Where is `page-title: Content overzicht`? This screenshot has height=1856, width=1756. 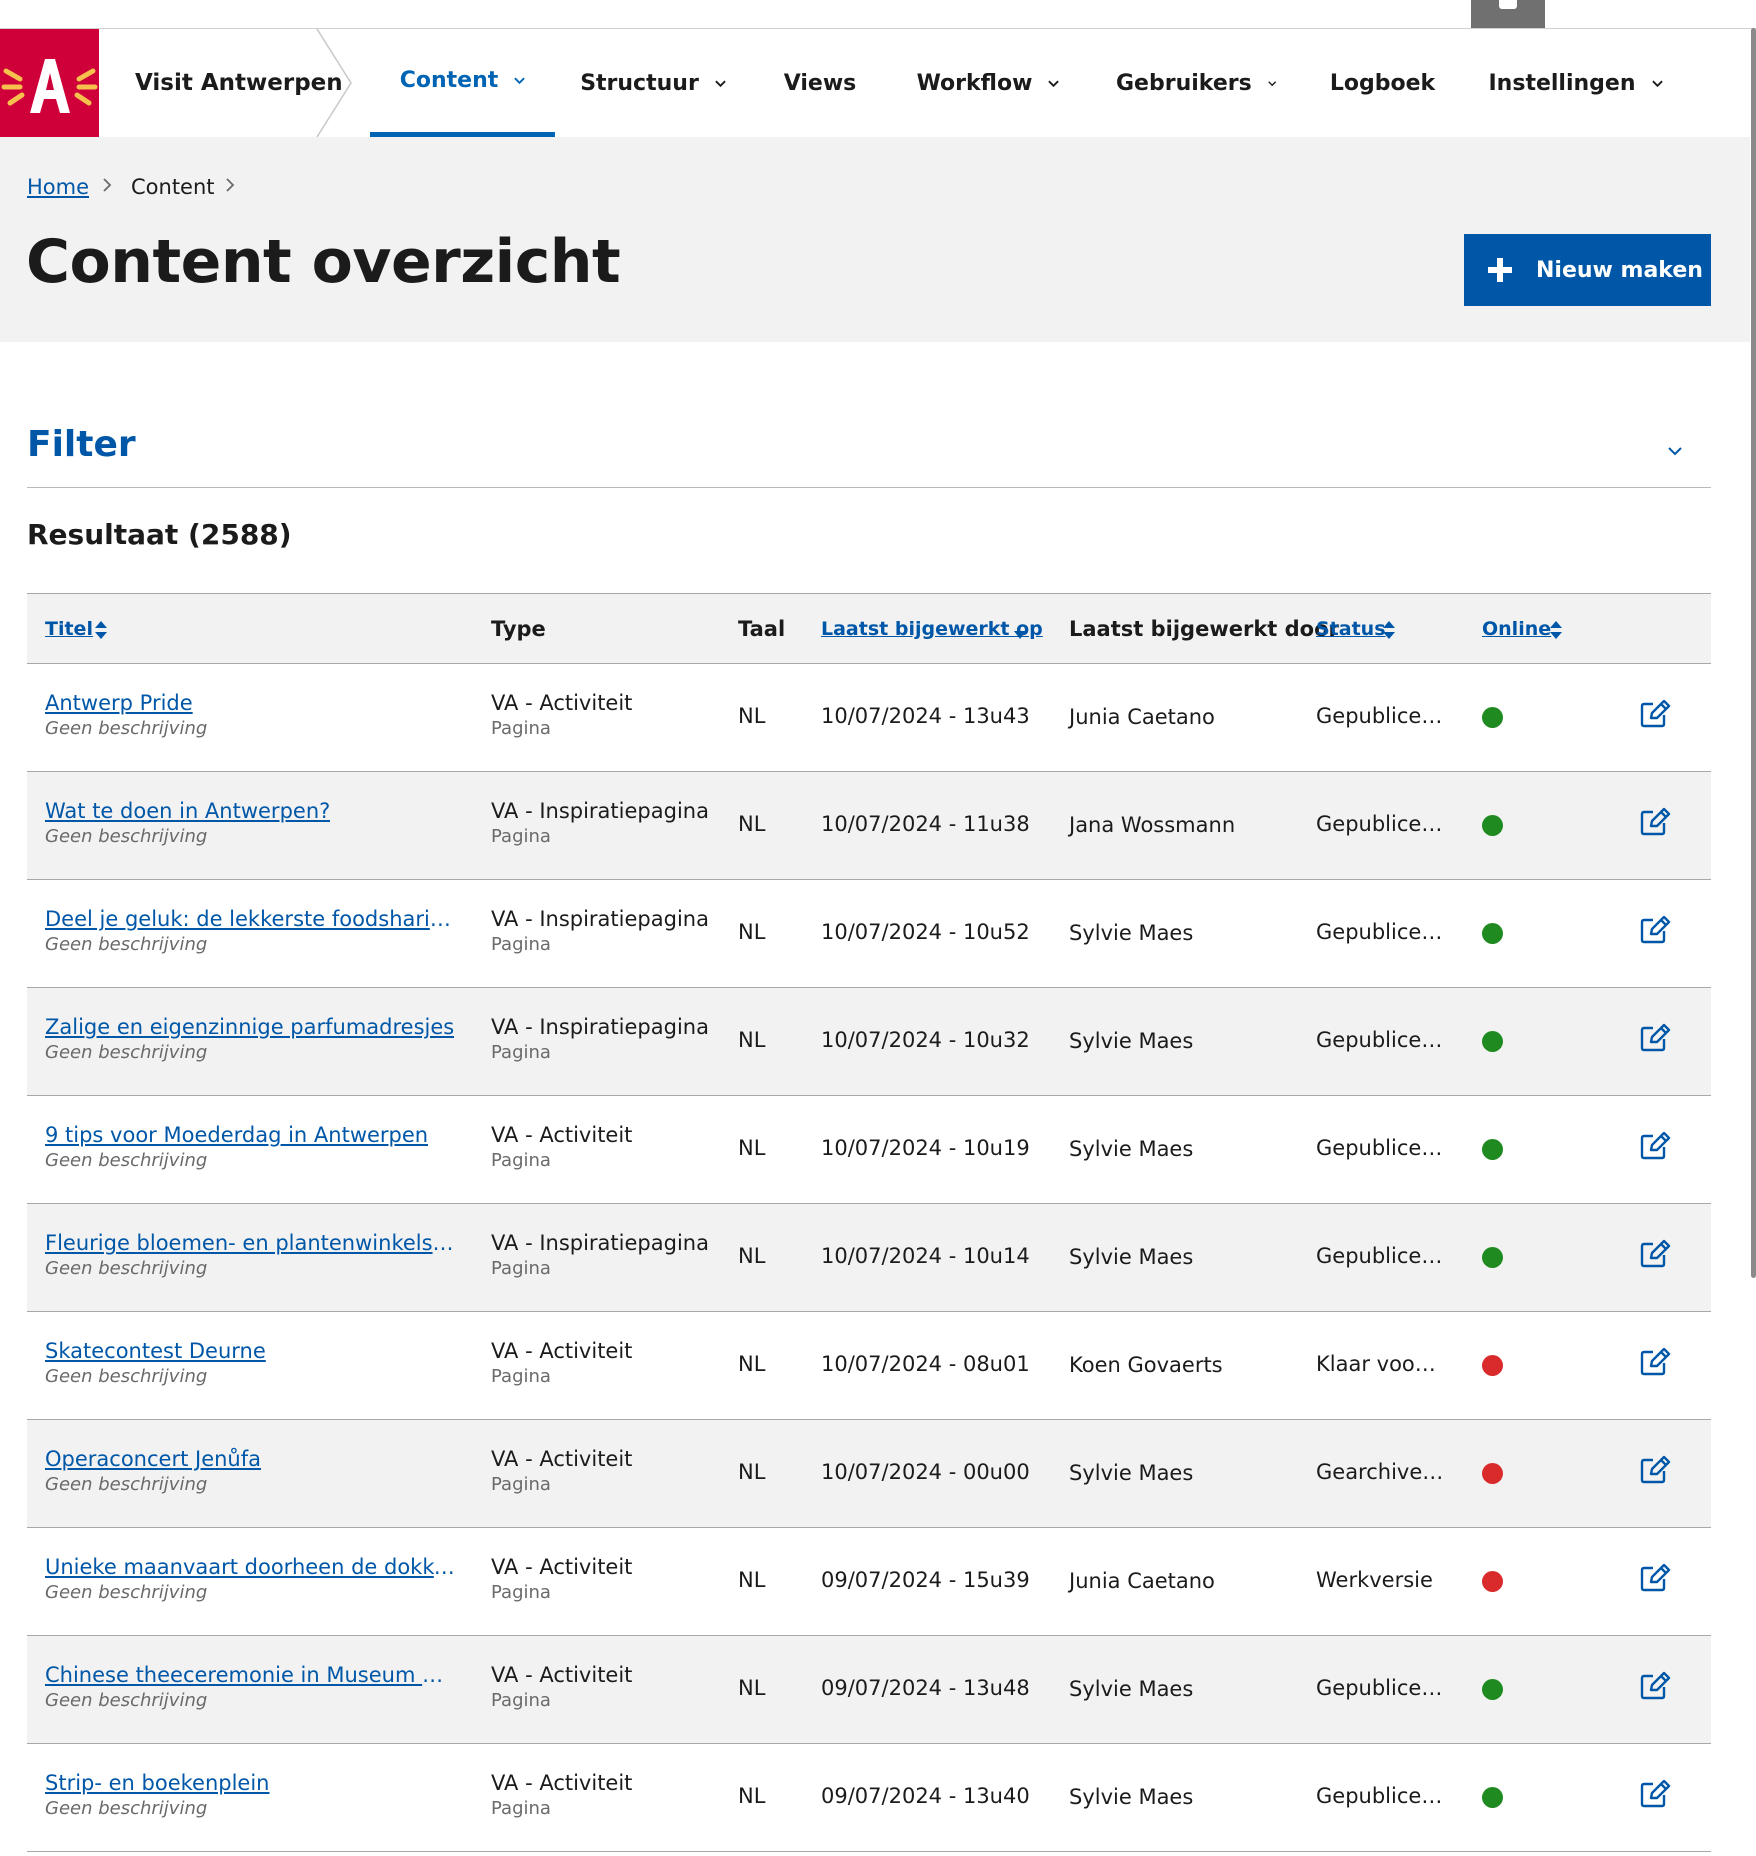
page-title: Content overzicht is located at coordinates (323, 262).